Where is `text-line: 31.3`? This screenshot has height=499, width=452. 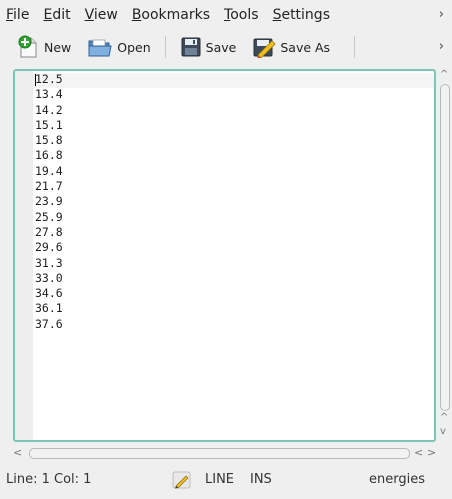 text-line: 31.3 is located at coordinates (49, 262).